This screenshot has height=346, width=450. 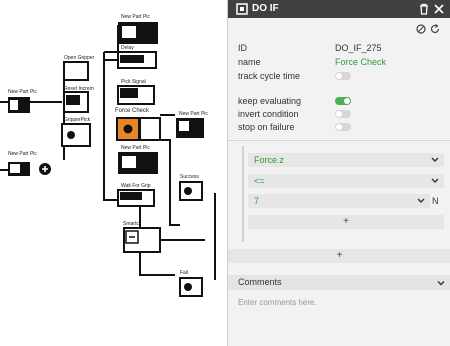 I want to click on node-type-icon, so click(x=242, y=9).